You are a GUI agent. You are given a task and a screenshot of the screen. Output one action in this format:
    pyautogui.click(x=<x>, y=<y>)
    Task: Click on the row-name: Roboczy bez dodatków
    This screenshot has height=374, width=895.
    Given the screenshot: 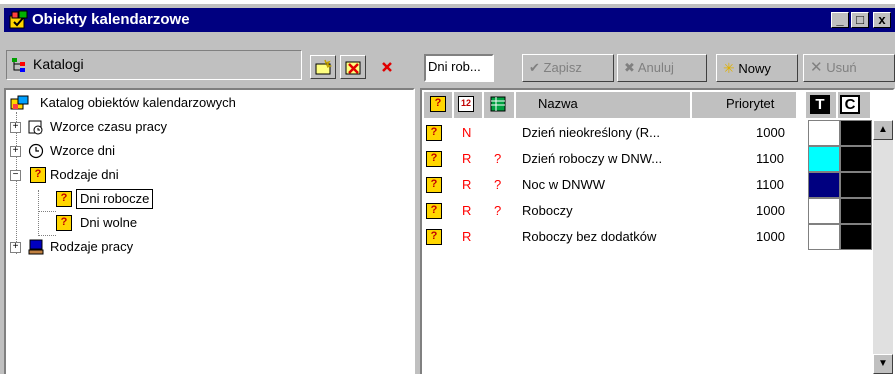 What is the action you would take?
    pyautogui.click(x=589, y=236)
    